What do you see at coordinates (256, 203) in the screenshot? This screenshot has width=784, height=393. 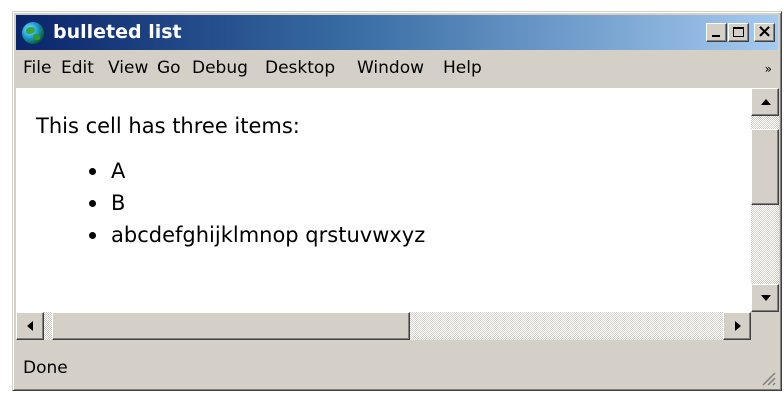 I see `list-item: B` at bounding box center [256, 203].